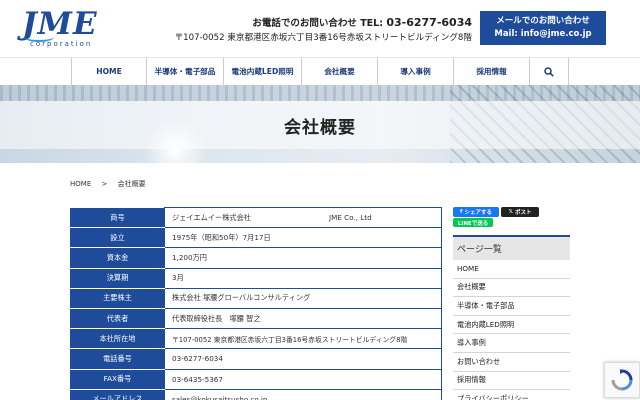  I want to click on sidebar-item-semiconductors: 半導体・電子部品, so click(511, 306).